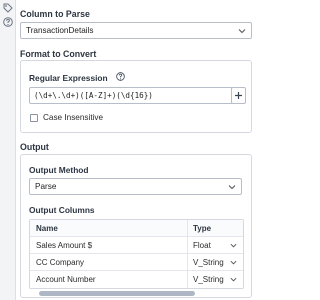 This screenshot has height=300, width=320. Describe the element at coordinates (136, 279) in the screenshot. I see `table-row: Account Number V_String` at that location.